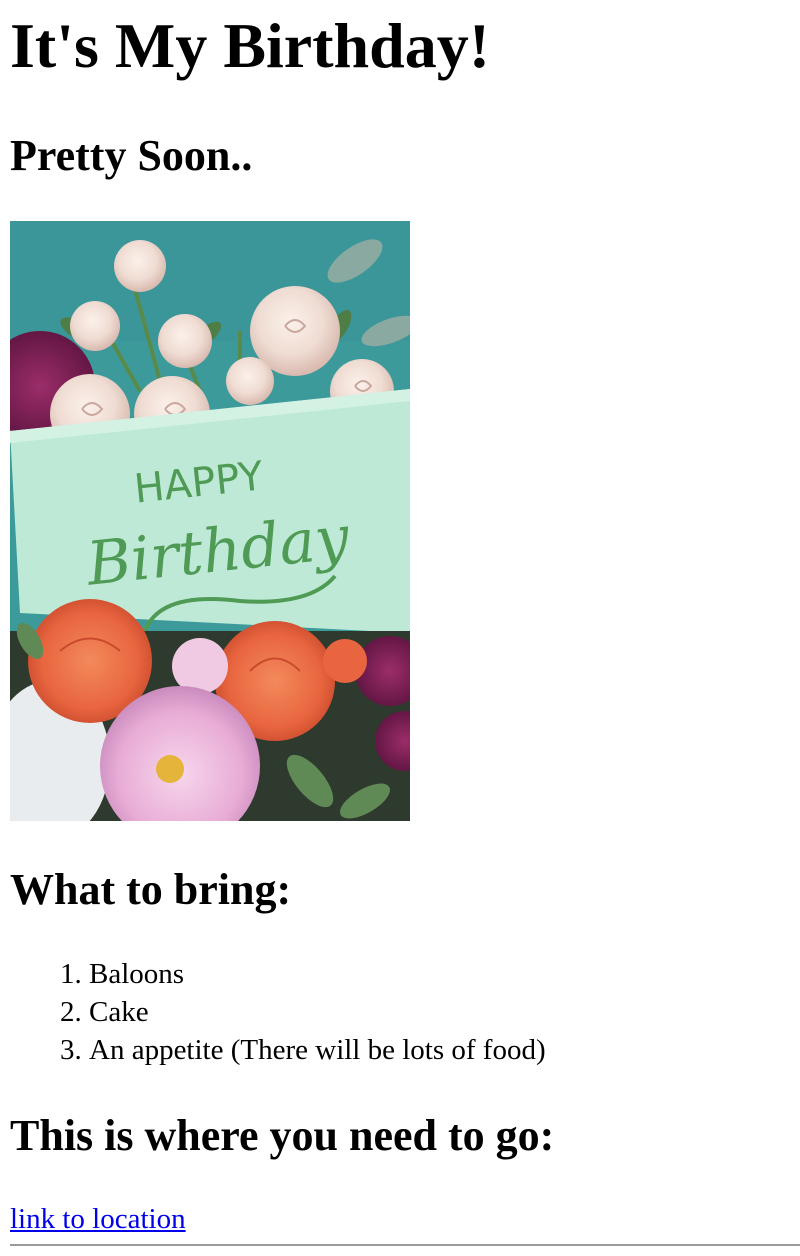  What do you see at coordinates (98, 1219) in the screenshot?
I see `location-link: link to location` at bounding box center [98, 1219].